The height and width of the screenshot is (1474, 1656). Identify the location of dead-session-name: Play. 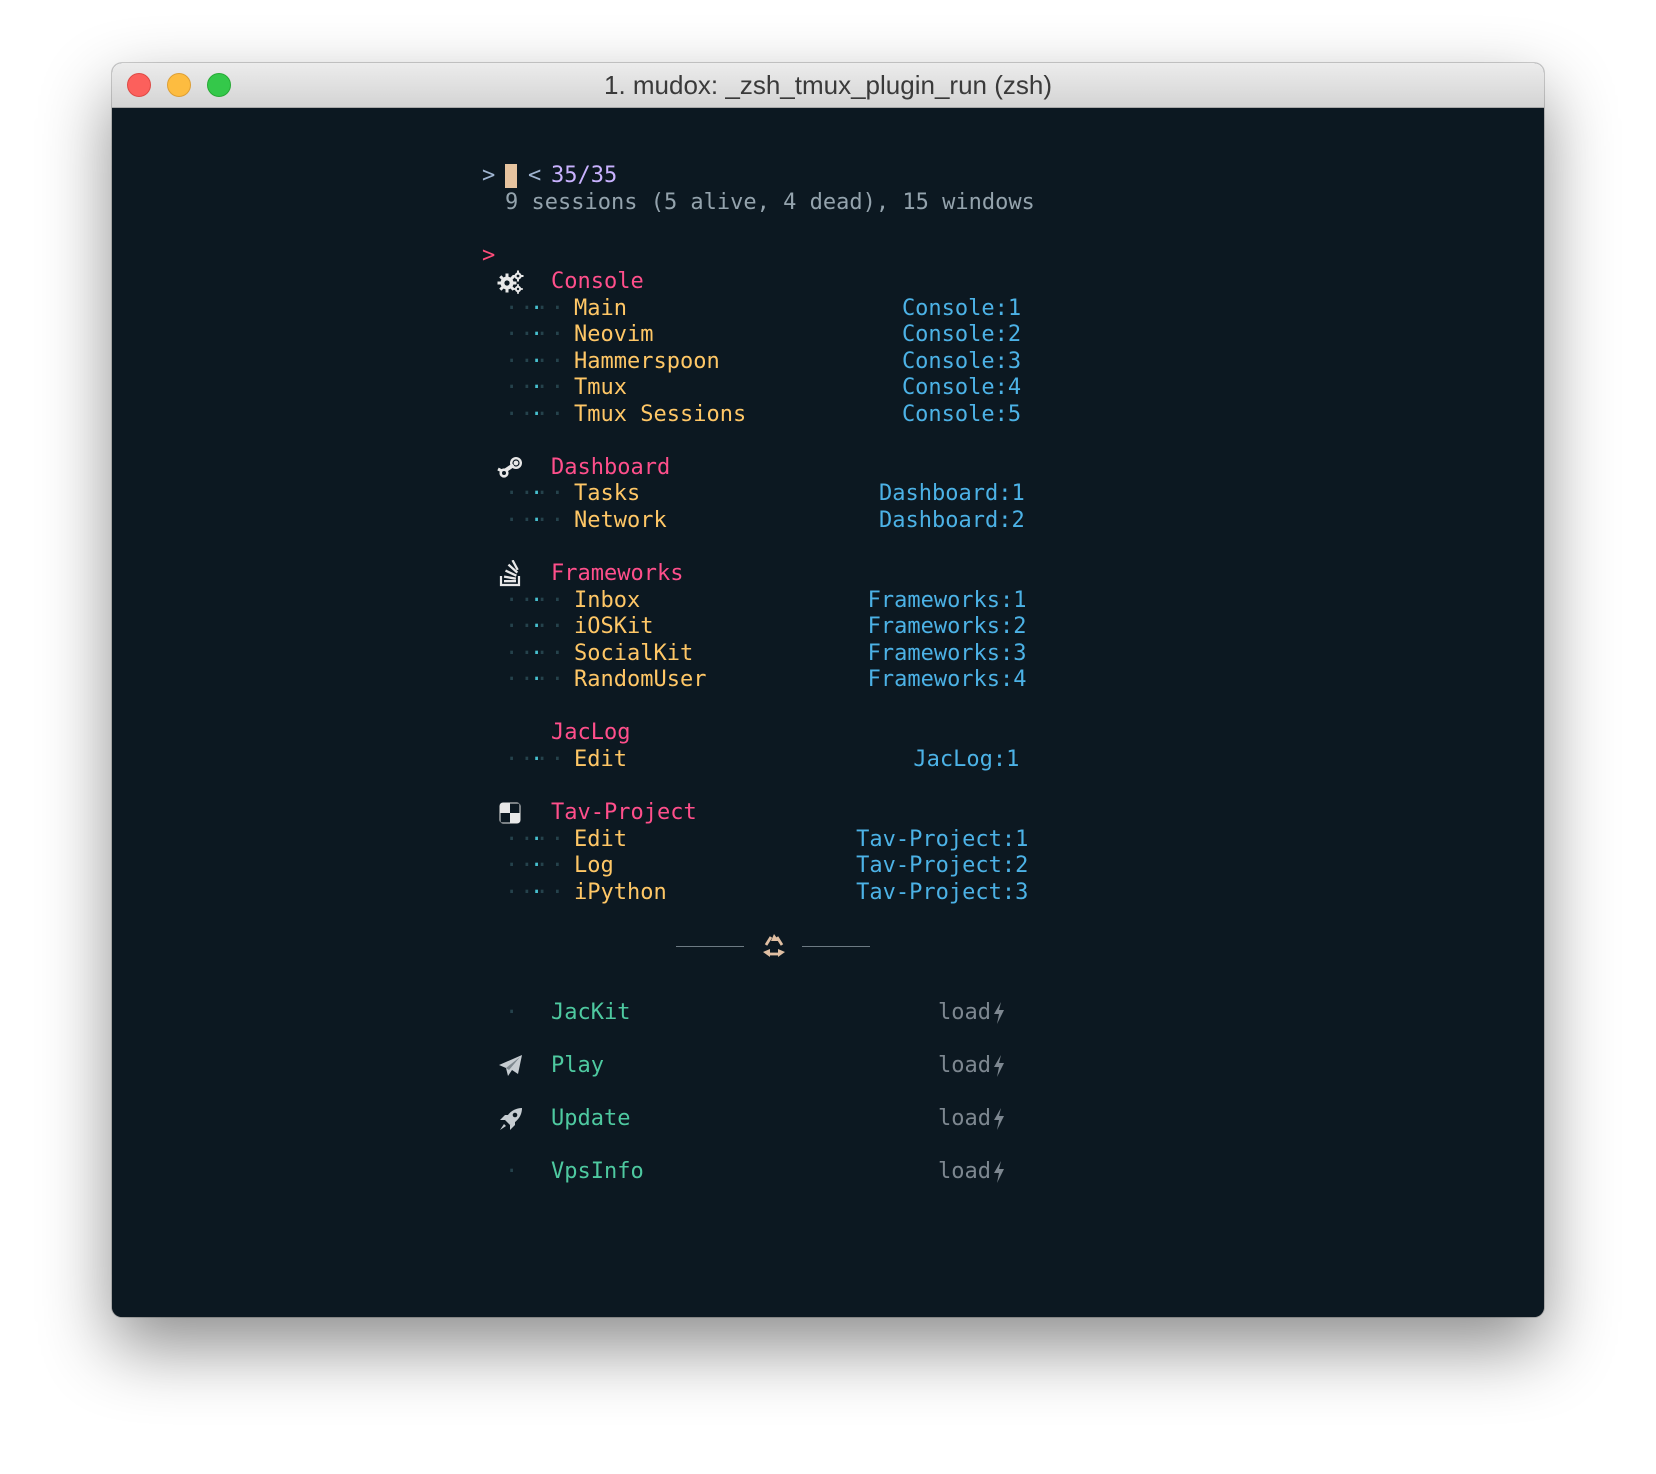
(577, 1066).